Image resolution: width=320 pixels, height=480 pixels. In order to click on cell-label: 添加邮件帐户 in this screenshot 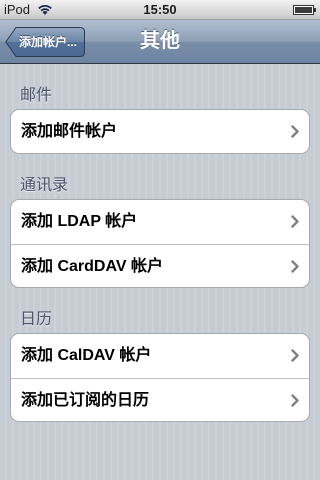, I will do `click(69, 131)`.